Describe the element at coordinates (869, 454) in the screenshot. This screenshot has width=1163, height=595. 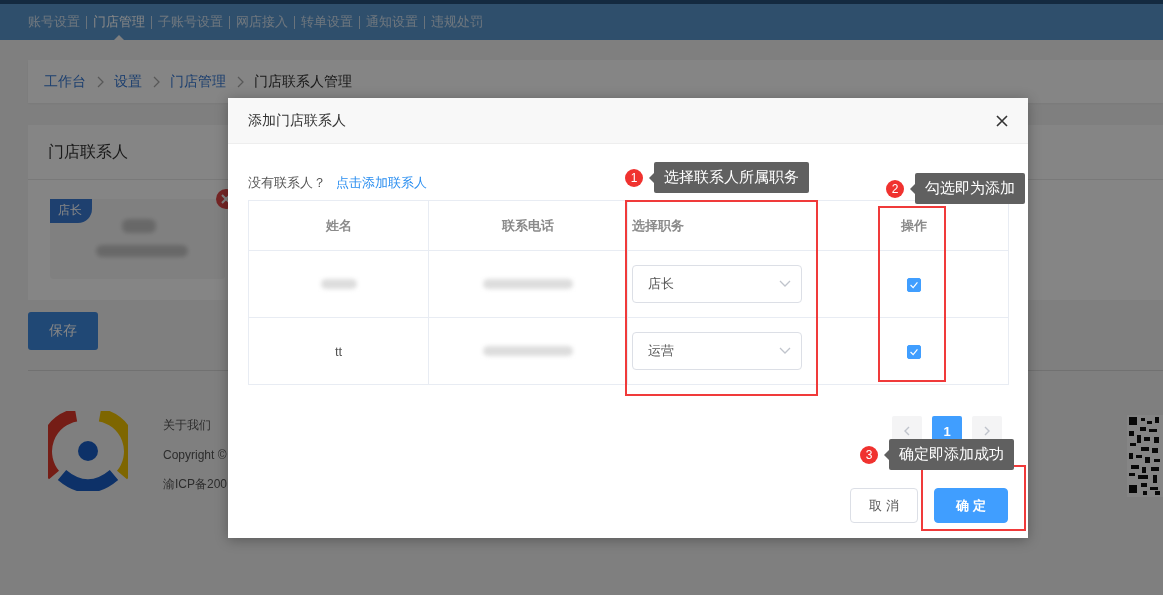
I see `step-number: 3` at that location.